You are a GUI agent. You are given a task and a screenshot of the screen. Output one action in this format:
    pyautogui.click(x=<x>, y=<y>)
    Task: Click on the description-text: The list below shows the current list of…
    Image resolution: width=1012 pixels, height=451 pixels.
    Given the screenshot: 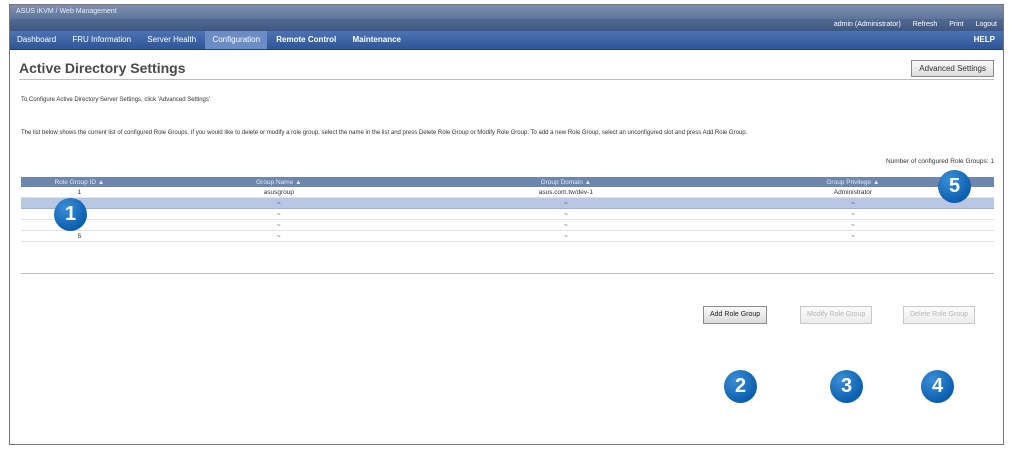 What is the action you would take?
    pyautogui.click(x=384, y=133)
    